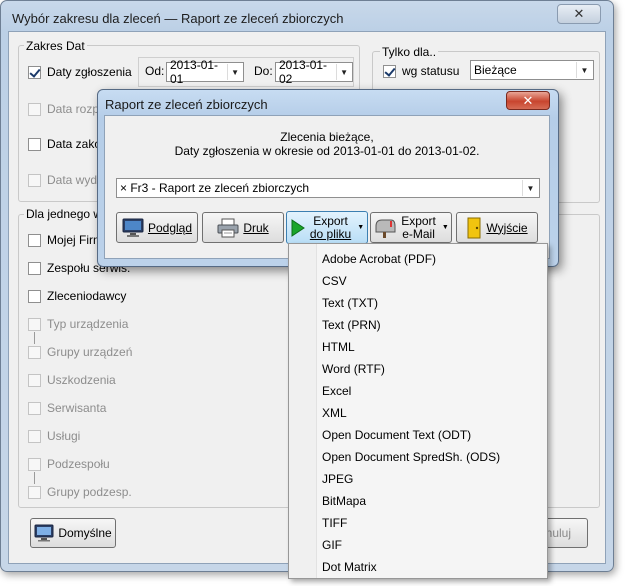  I want to click on checkbox-uszkodzenia: Uszkodzenia, so click(72, 380).